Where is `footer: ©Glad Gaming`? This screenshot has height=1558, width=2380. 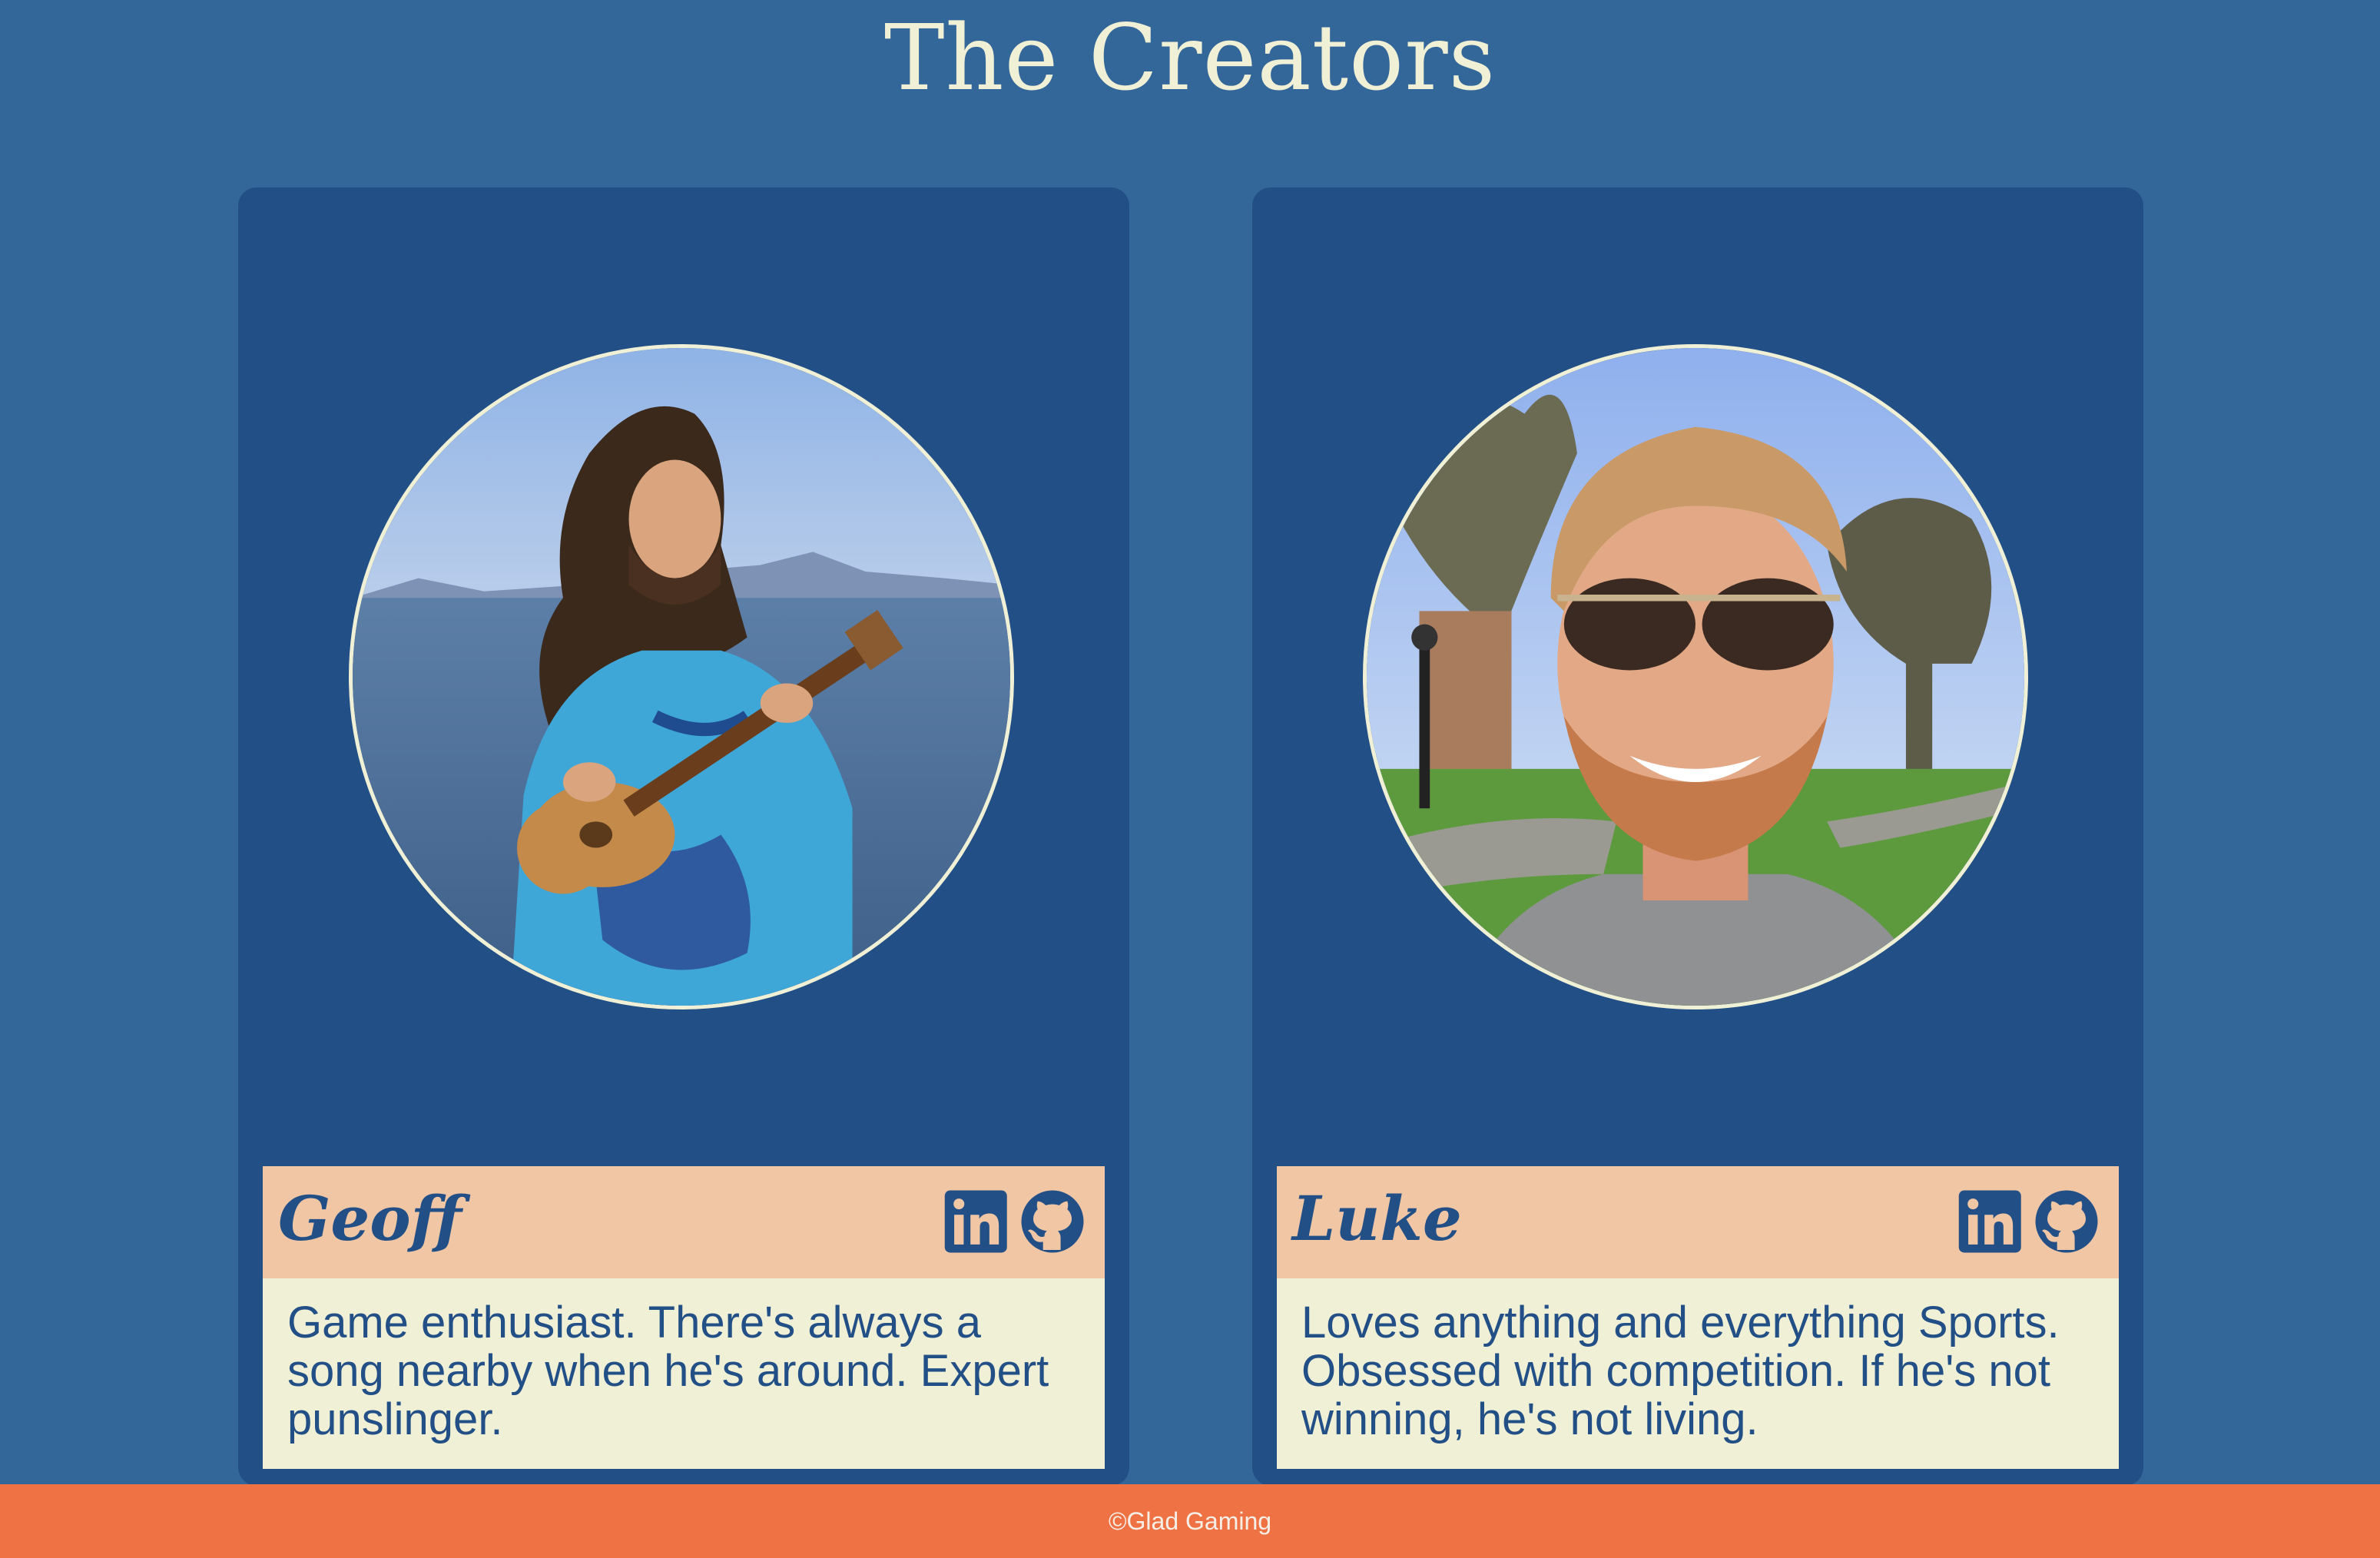
footer: ©Glad Gaming is located at coordinates (1190, 1521).